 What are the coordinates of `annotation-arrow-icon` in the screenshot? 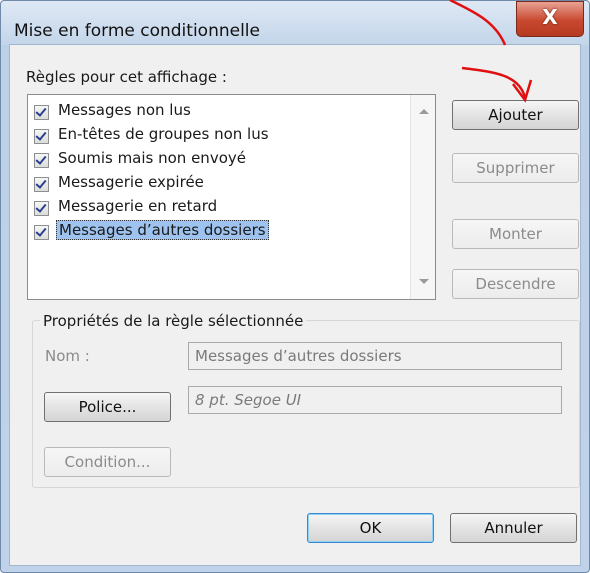 It's located at (491, 51).